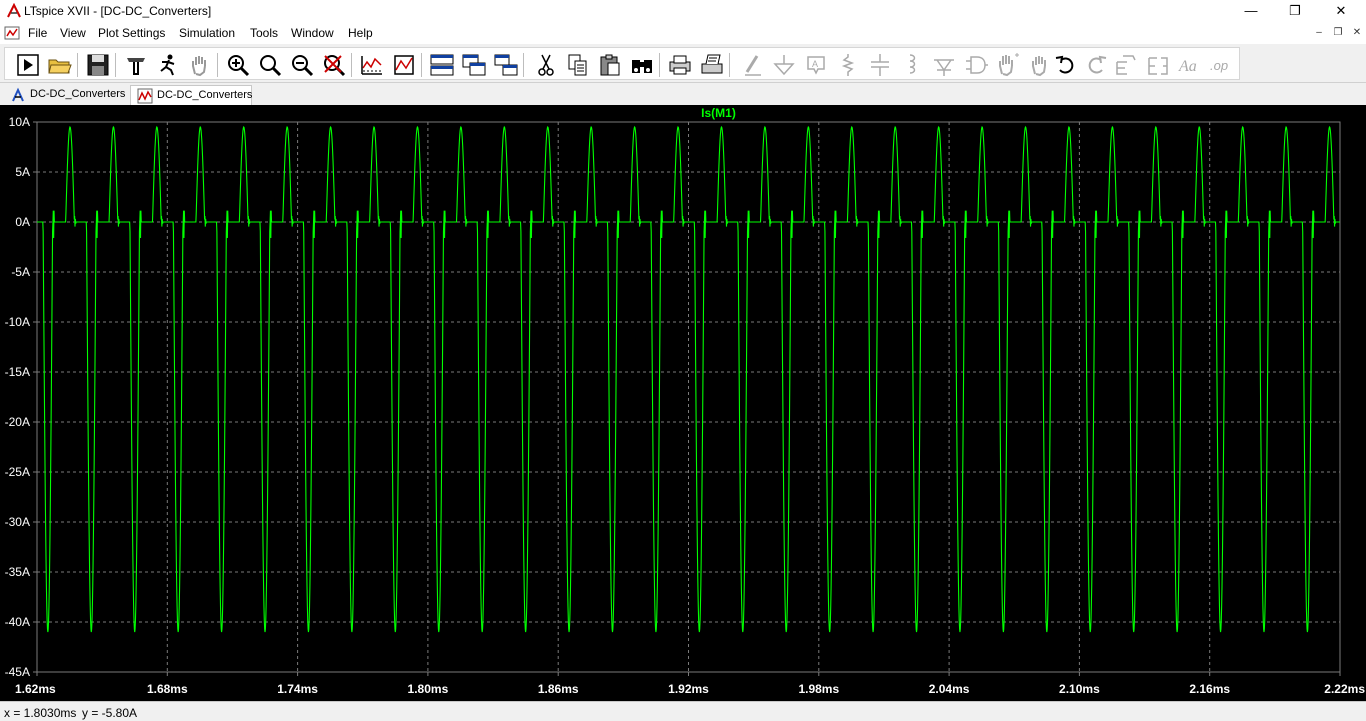 The height and width of the screenshot is (721, 1366). Describe the element at coordinates (1066, 65) in the screenshot. I see `undo-icon` at that location.